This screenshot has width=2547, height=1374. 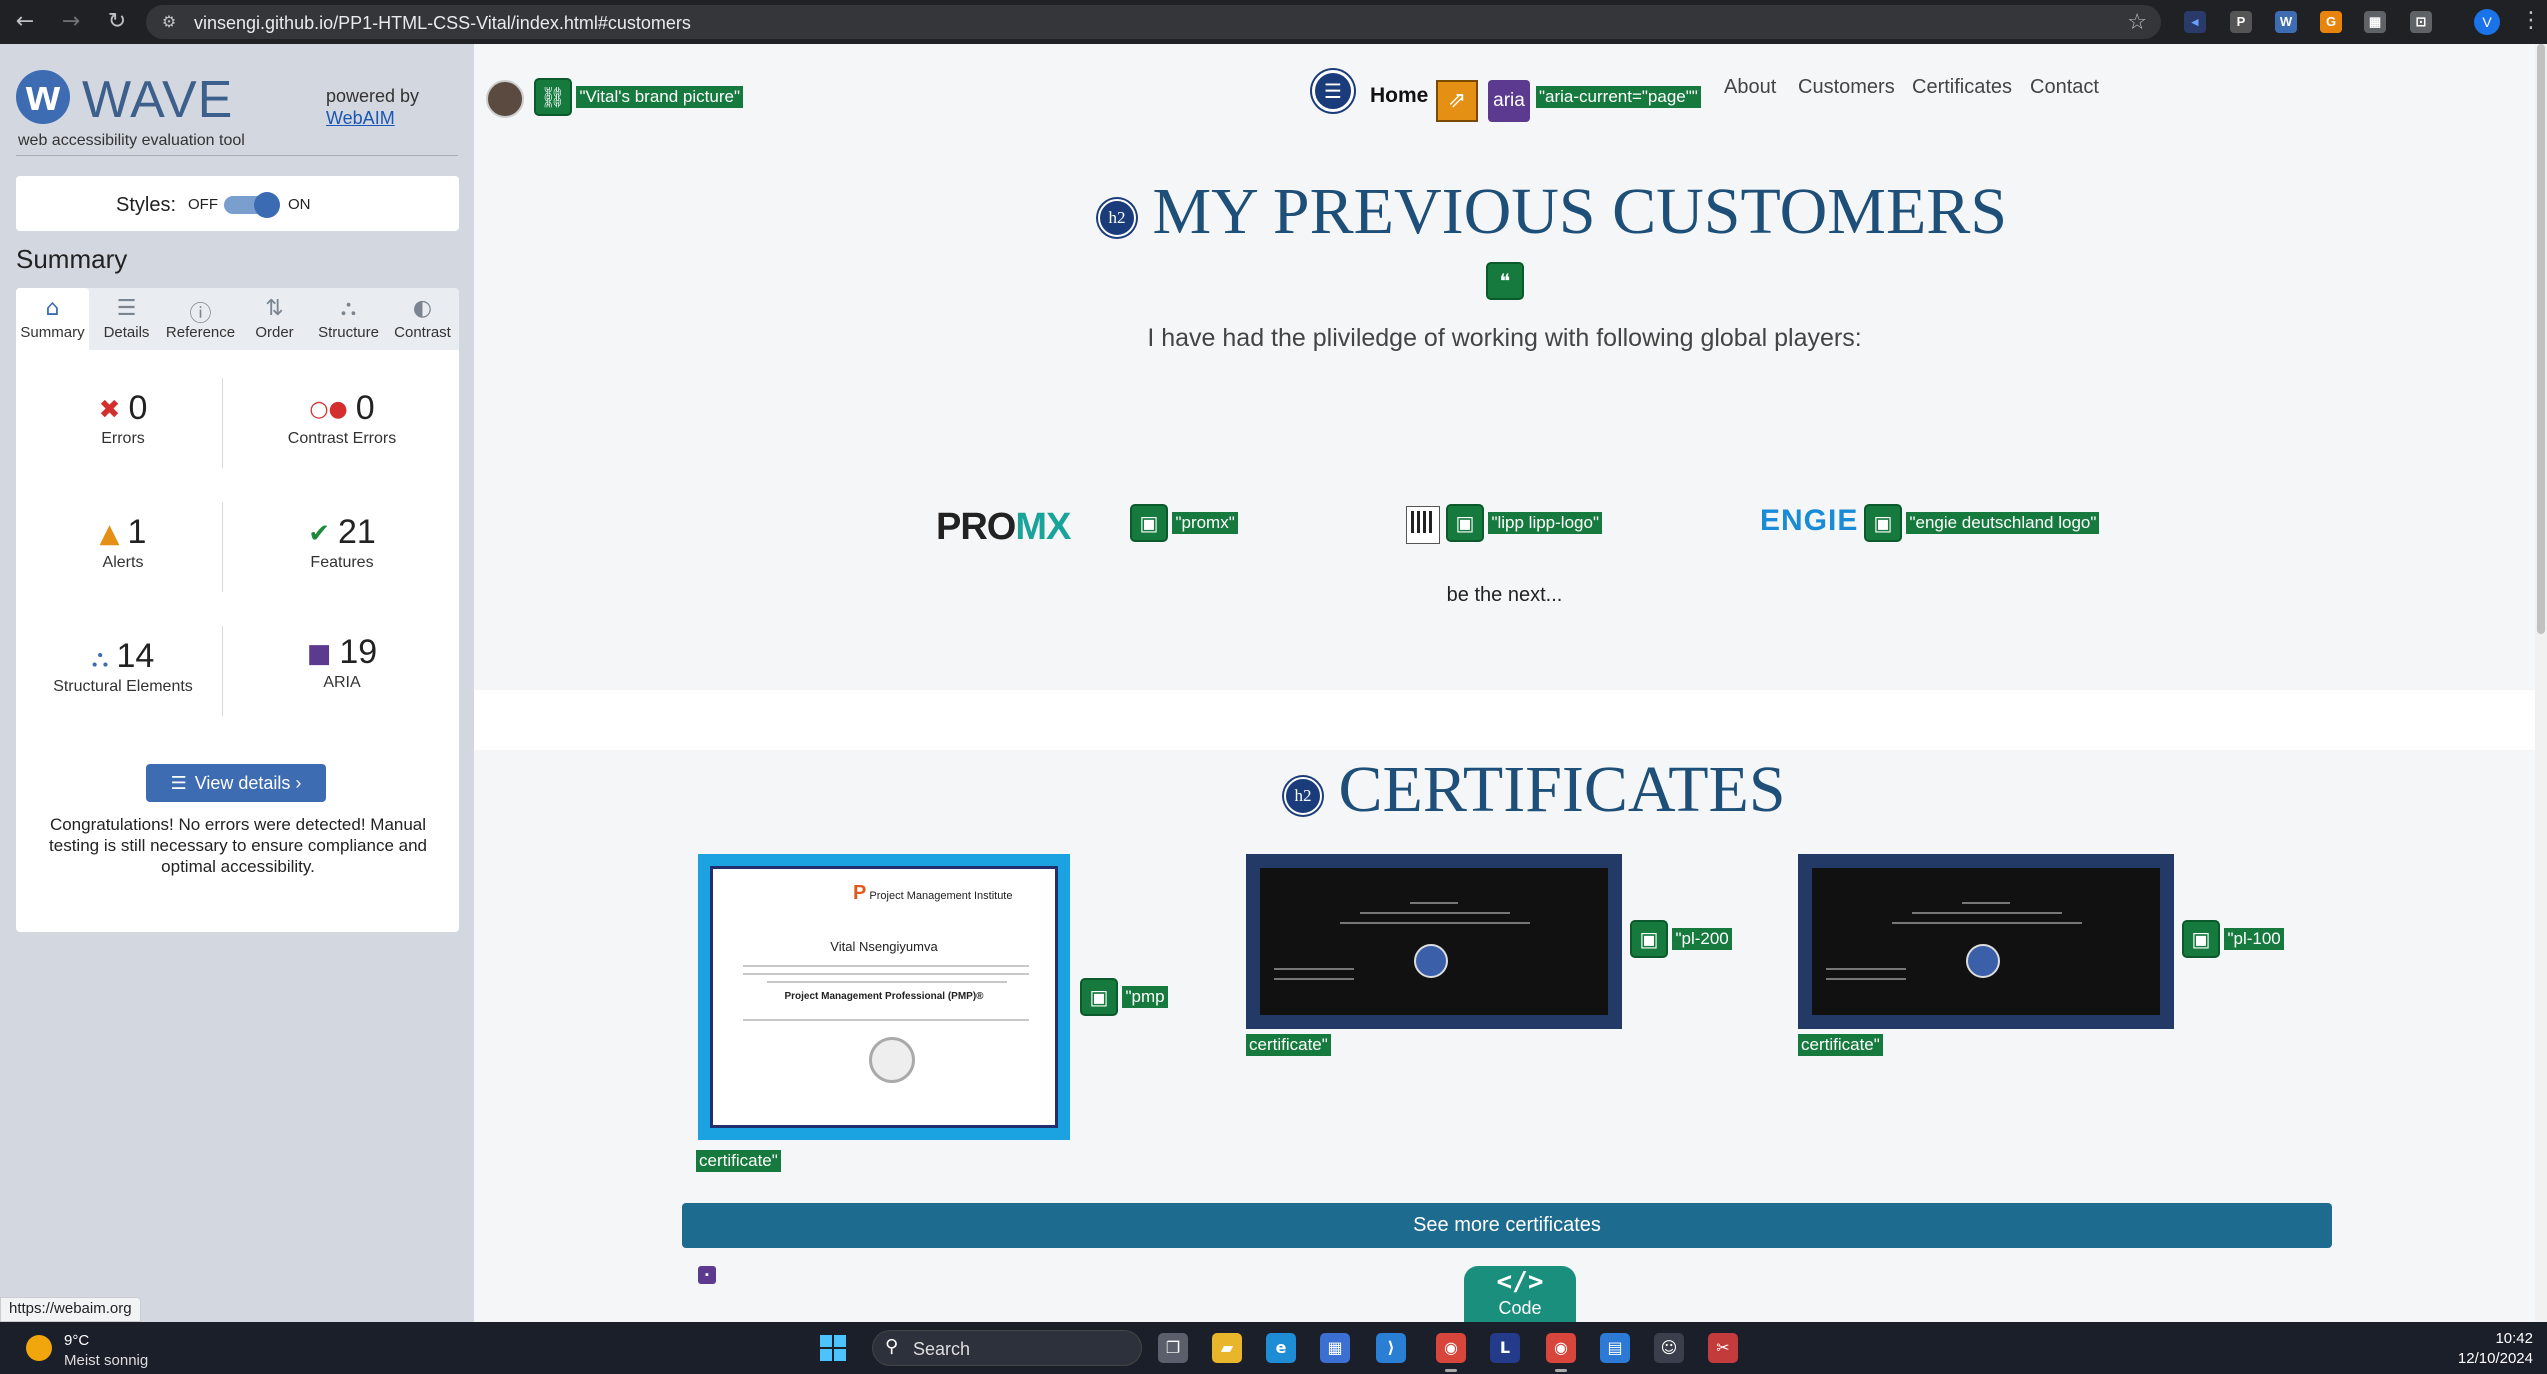 What do you see at coordinates (342, 662) in the screenshot?
I see `aria-stat: ■ 19 ARIA` at bounding box center [342, 662].